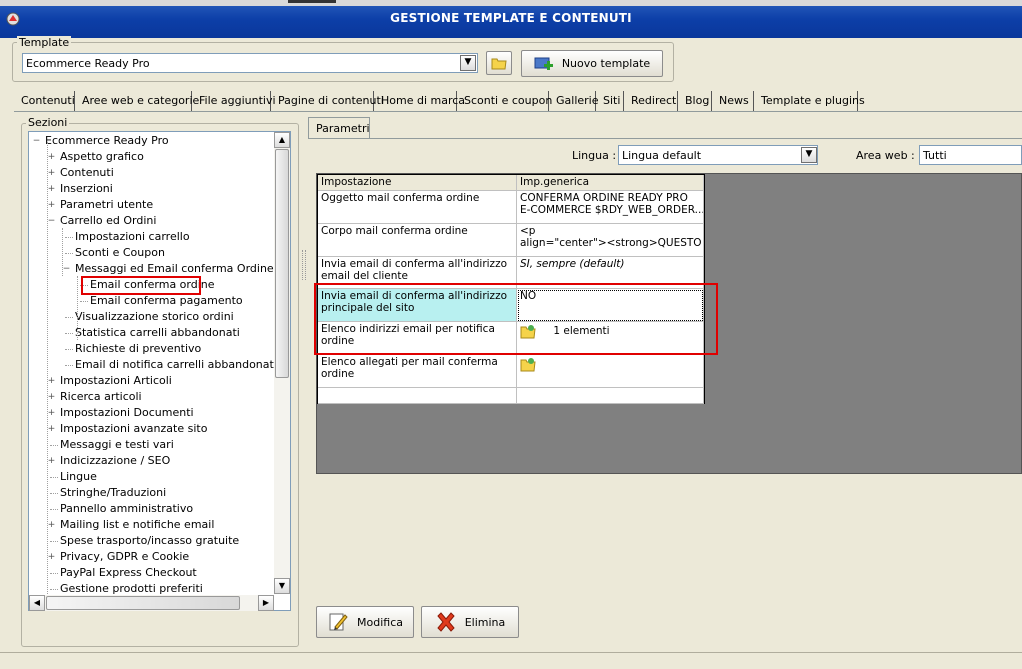 This screenshot has height=669, width=1022. Describe the element at coordinates (518, 111) in the screenshot. I see `tabs-baseline` at that location.